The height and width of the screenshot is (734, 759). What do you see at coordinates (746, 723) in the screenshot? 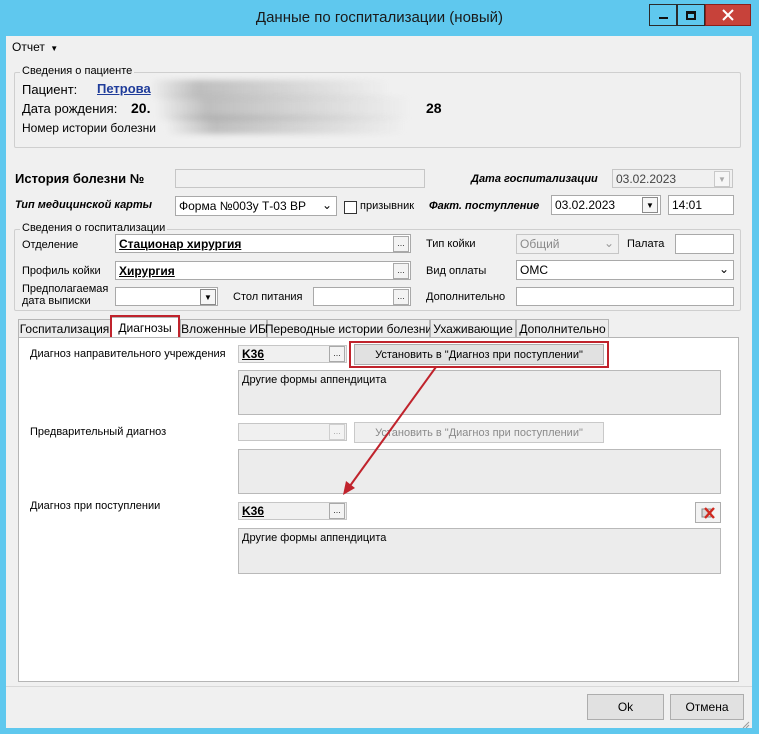
I see `resize-grip-icon` at bounding box center [746, 723].